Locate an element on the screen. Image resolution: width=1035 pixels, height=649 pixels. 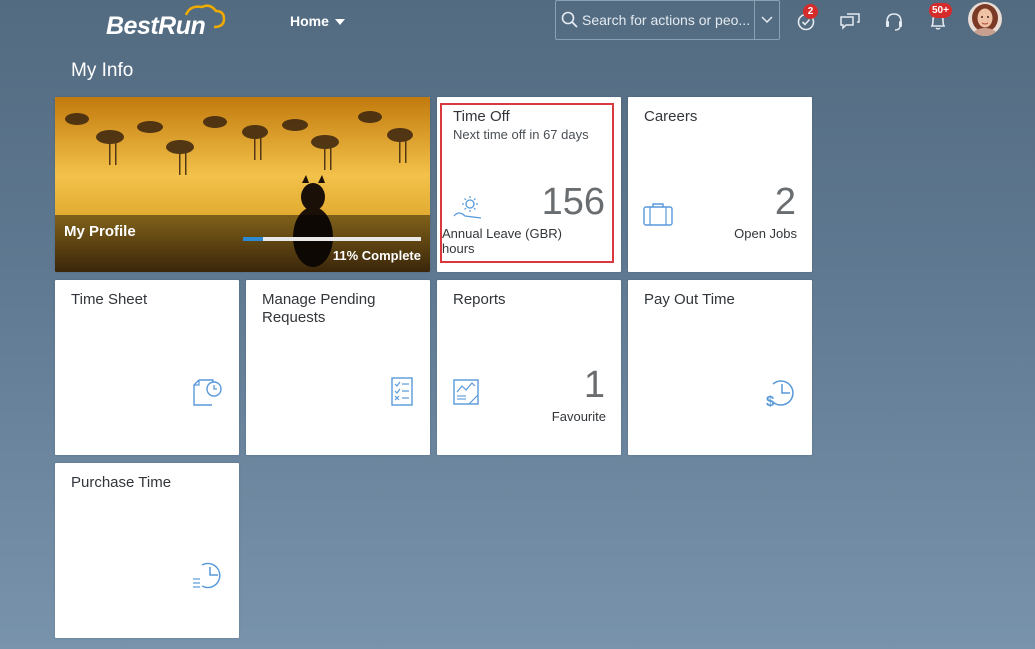
home-menu-button: Home is located at coordinates (317, 21).